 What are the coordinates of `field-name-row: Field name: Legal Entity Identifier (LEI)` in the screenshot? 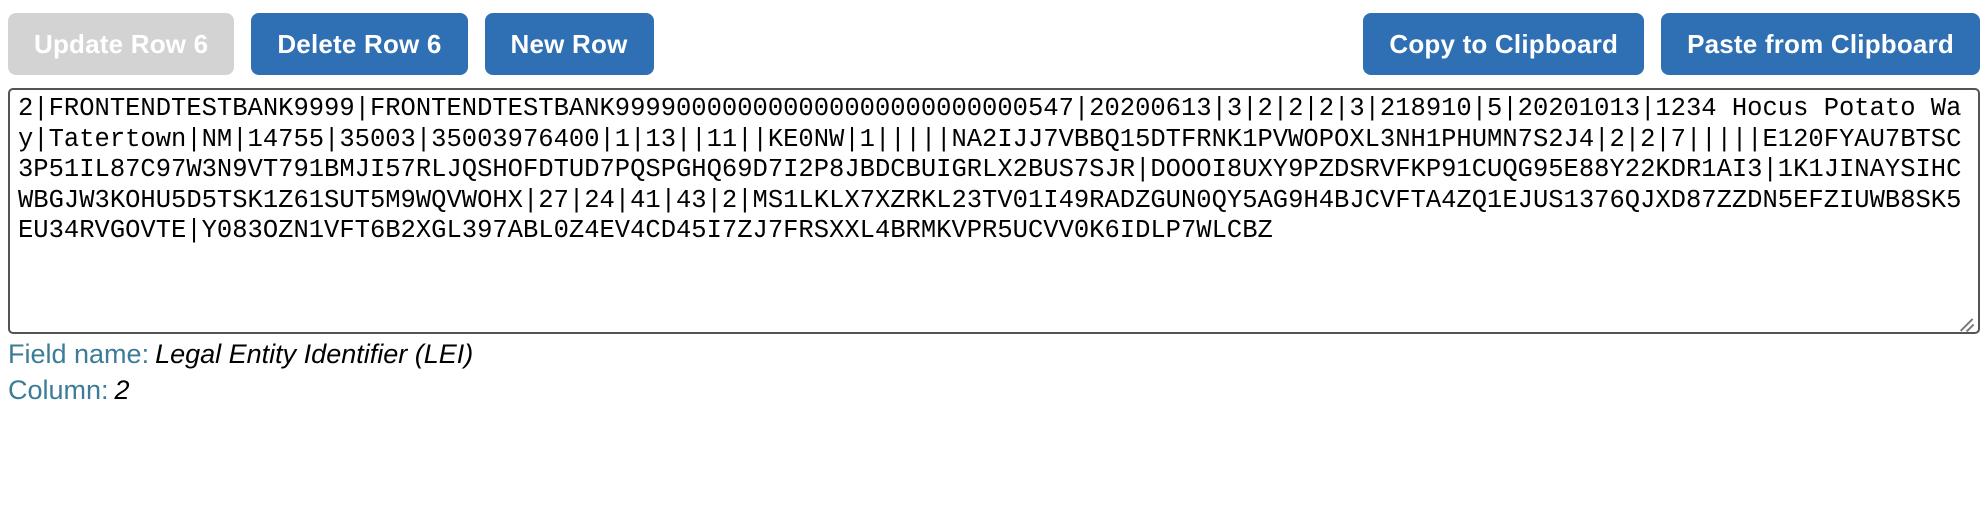 It's located at (994, 354).